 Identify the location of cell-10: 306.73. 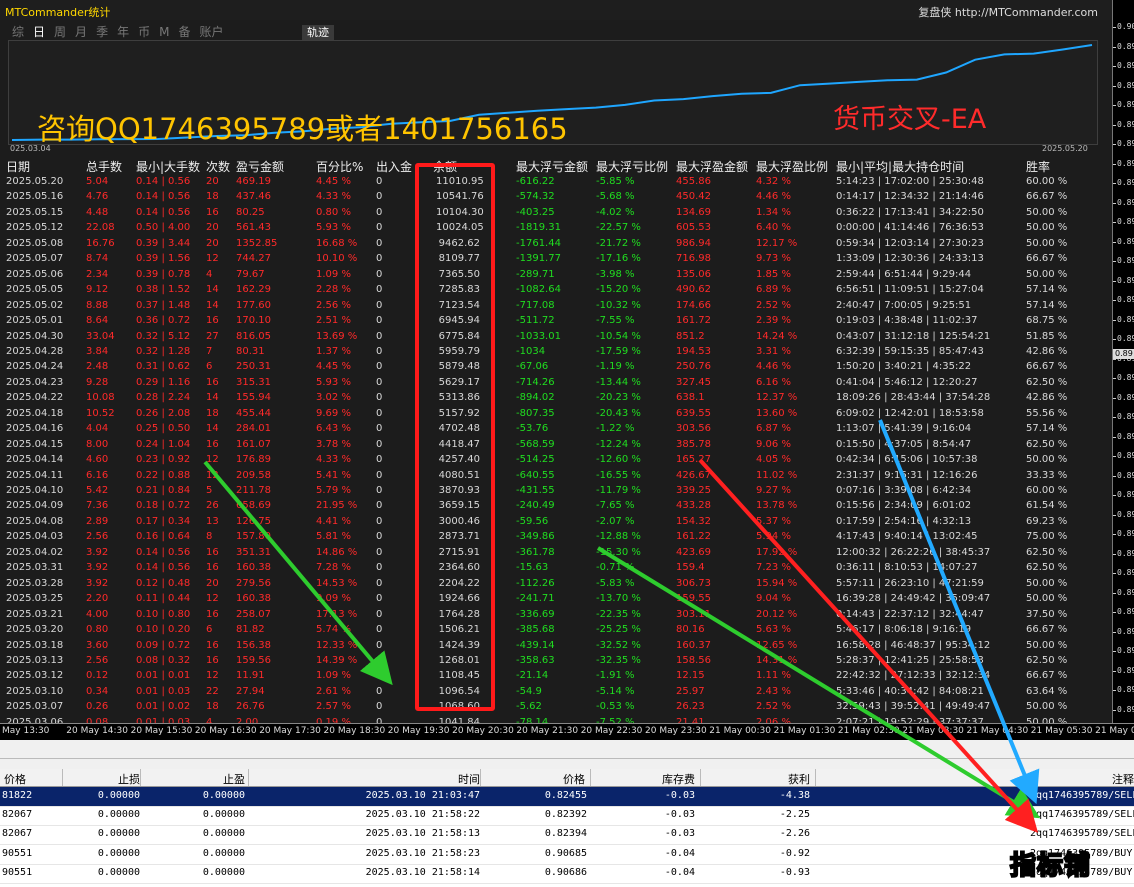
(693, 583).